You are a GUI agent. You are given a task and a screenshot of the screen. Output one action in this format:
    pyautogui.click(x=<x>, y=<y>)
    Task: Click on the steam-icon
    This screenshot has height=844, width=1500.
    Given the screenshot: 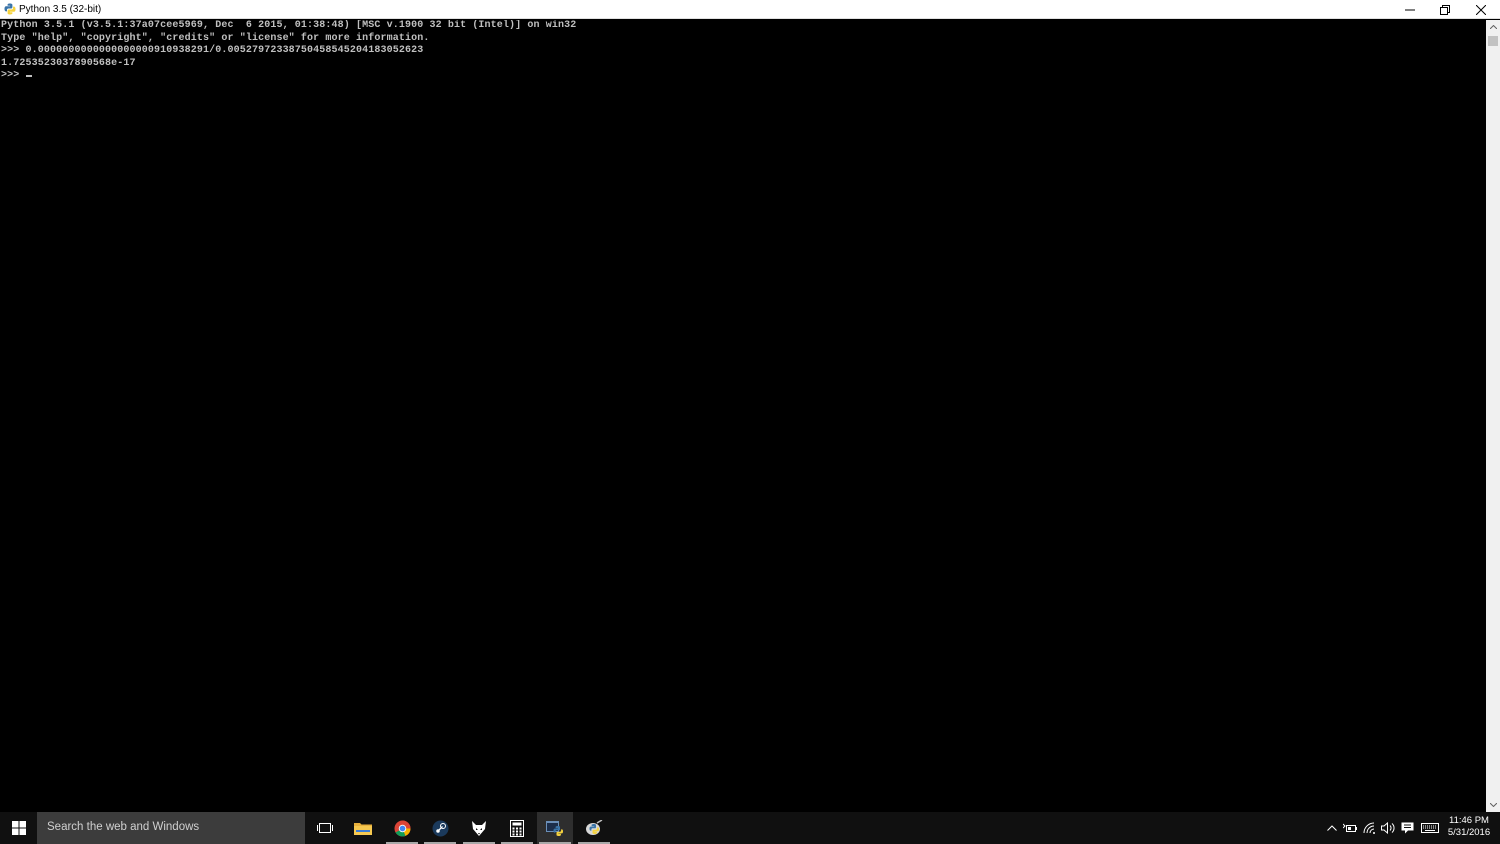 What is the action you would take?
    pyautogui.click(x=440, y=828)
    